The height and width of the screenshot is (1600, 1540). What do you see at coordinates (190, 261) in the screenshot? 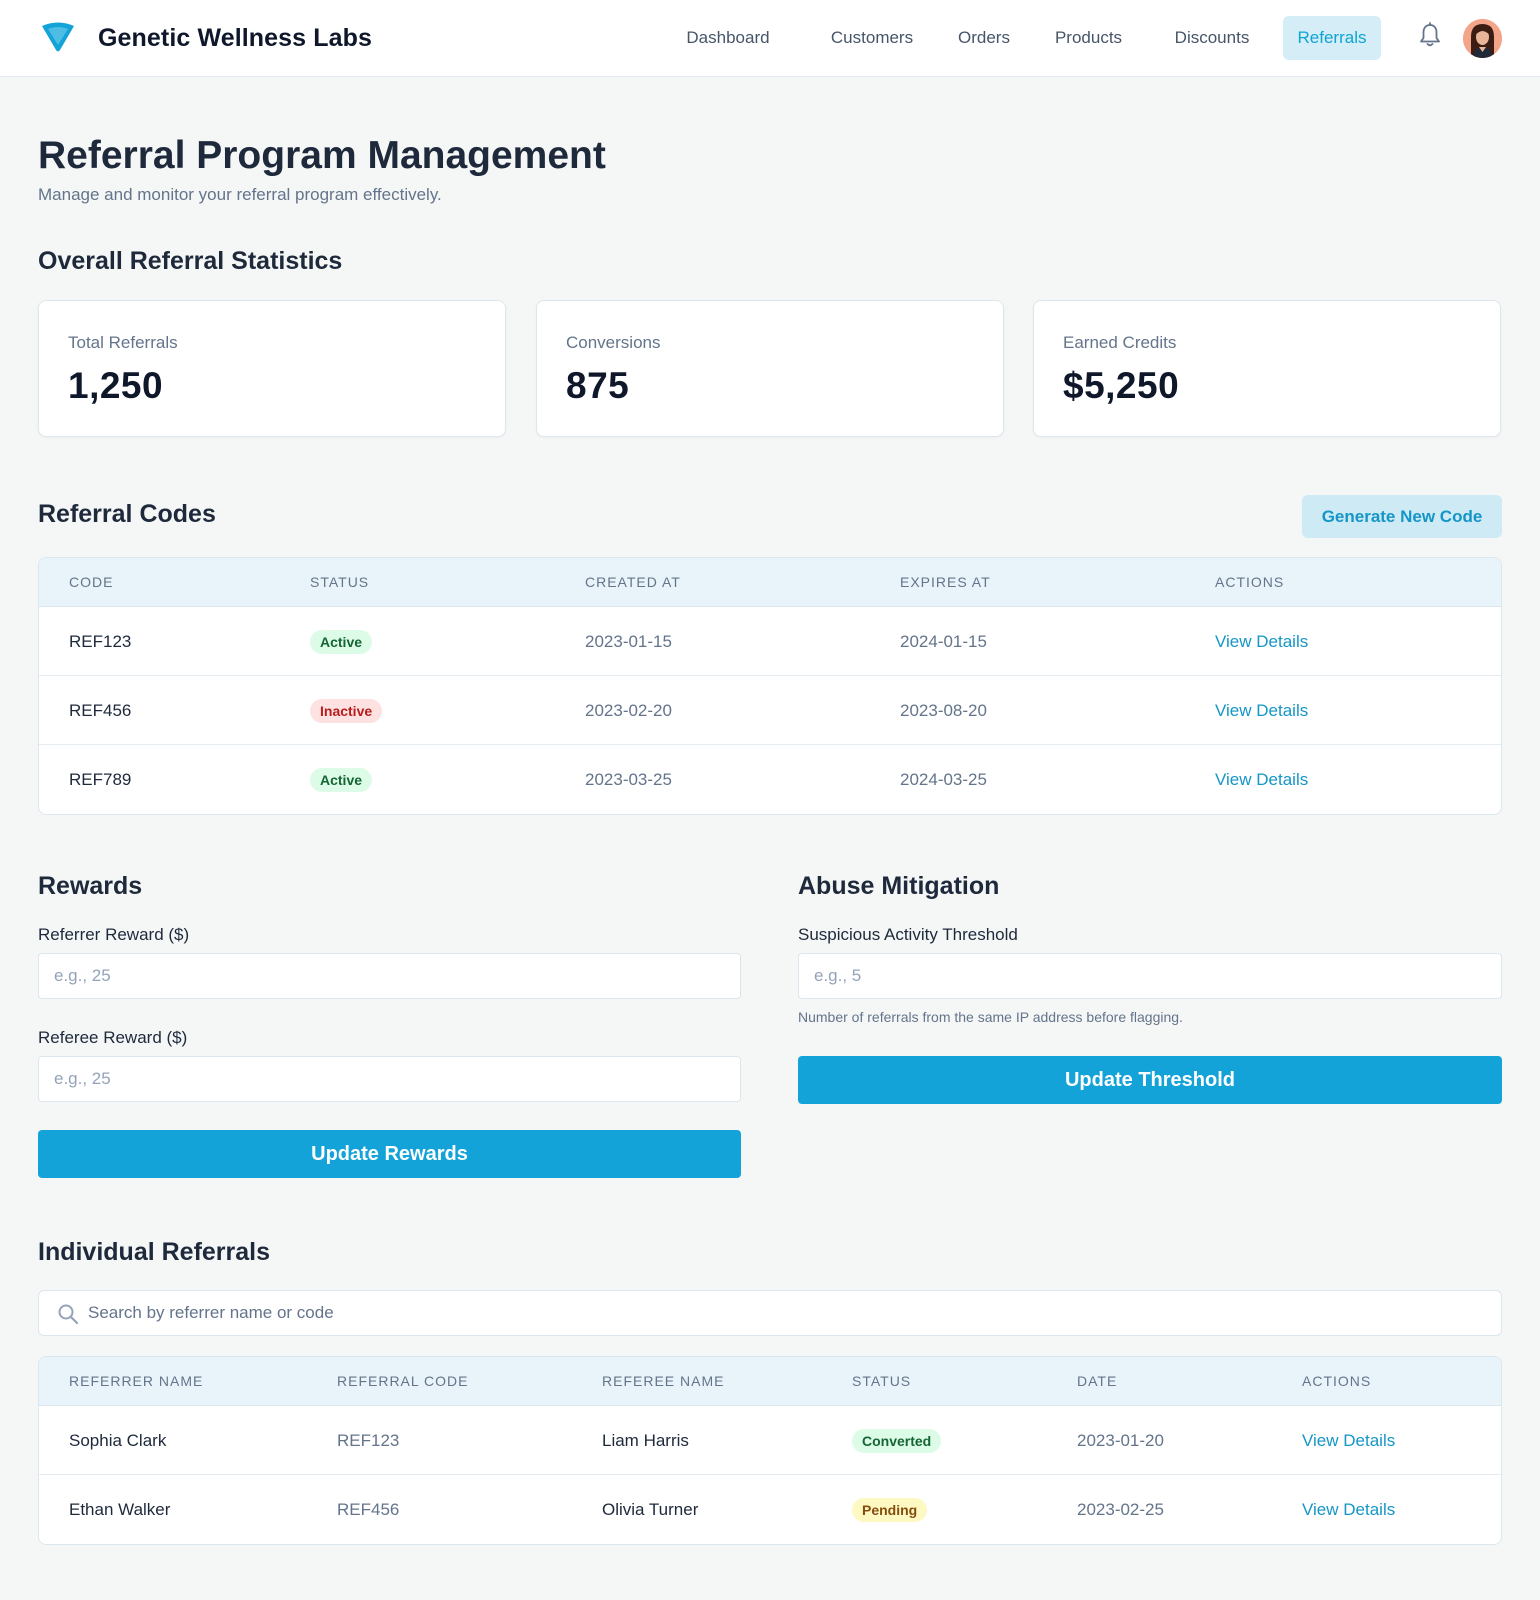
I see `stats-section-title: Overall Referral Statistics` at bounding box center [190, 261].